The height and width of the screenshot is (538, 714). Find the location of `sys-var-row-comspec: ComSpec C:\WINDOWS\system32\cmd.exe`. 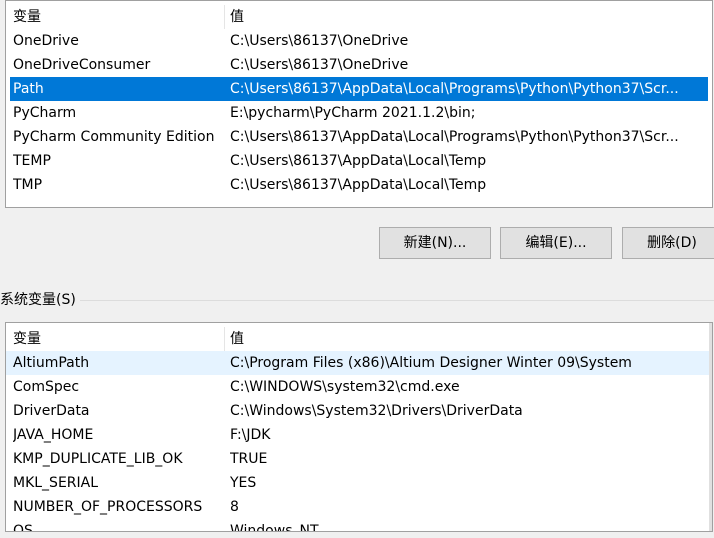

sys-var-row-comspec: ComSpec C:\WINDOWS\system32\cmd.exe is located at coordinates (359, 387).